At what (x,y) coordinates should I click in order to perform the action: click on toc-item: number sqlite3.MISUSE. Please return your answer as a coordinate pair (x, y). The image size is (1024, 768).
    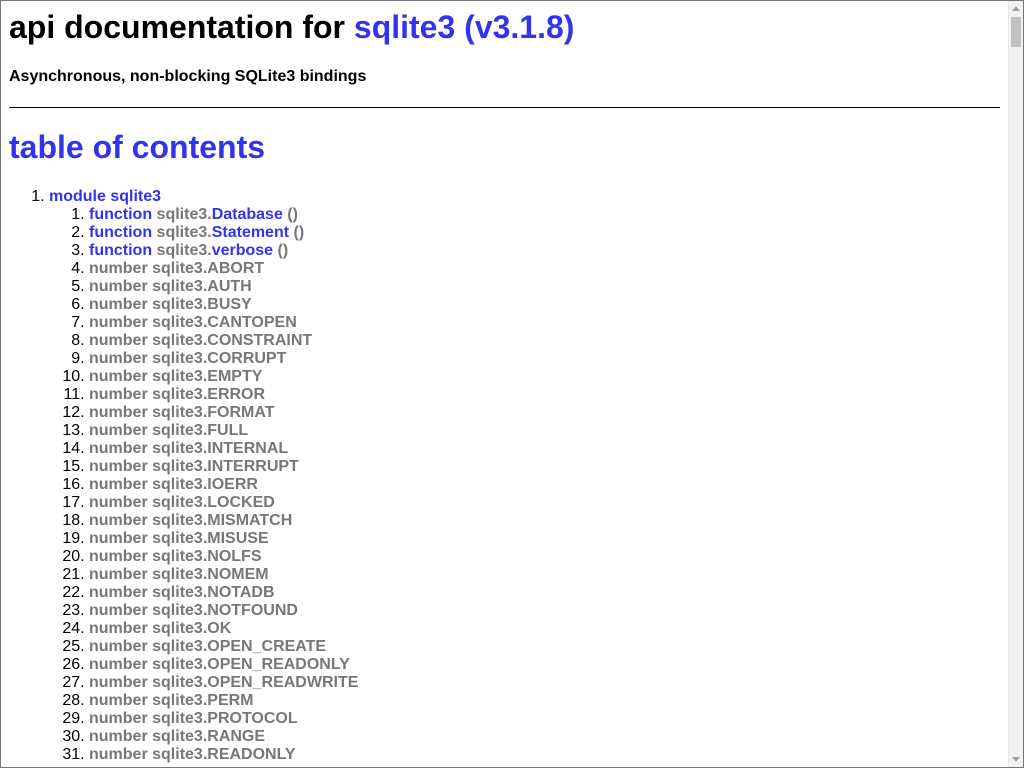
    Looking at the image, I should click on (223, 539).